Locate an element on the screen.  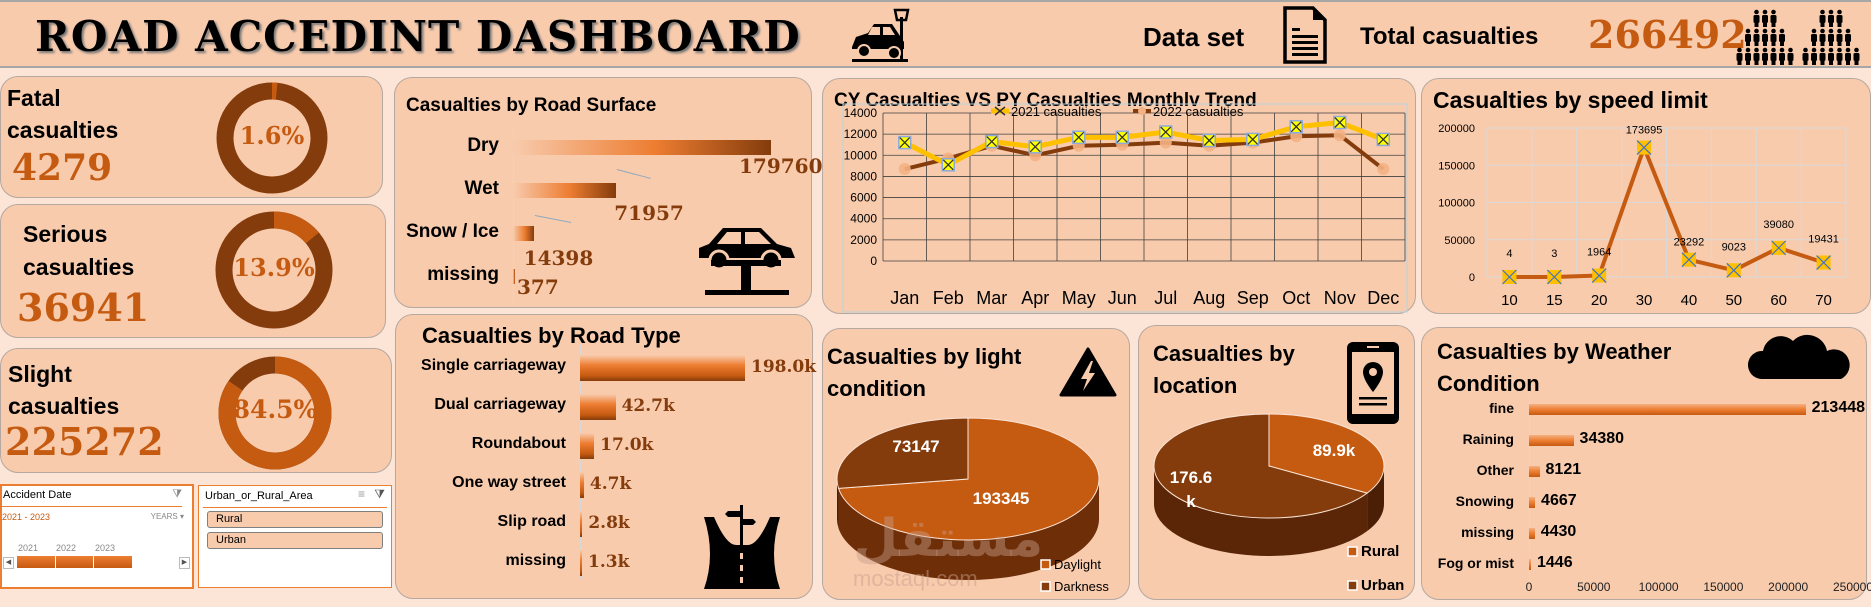
bar-category-label: Fog or mist is located at coordinates (1475, 563).